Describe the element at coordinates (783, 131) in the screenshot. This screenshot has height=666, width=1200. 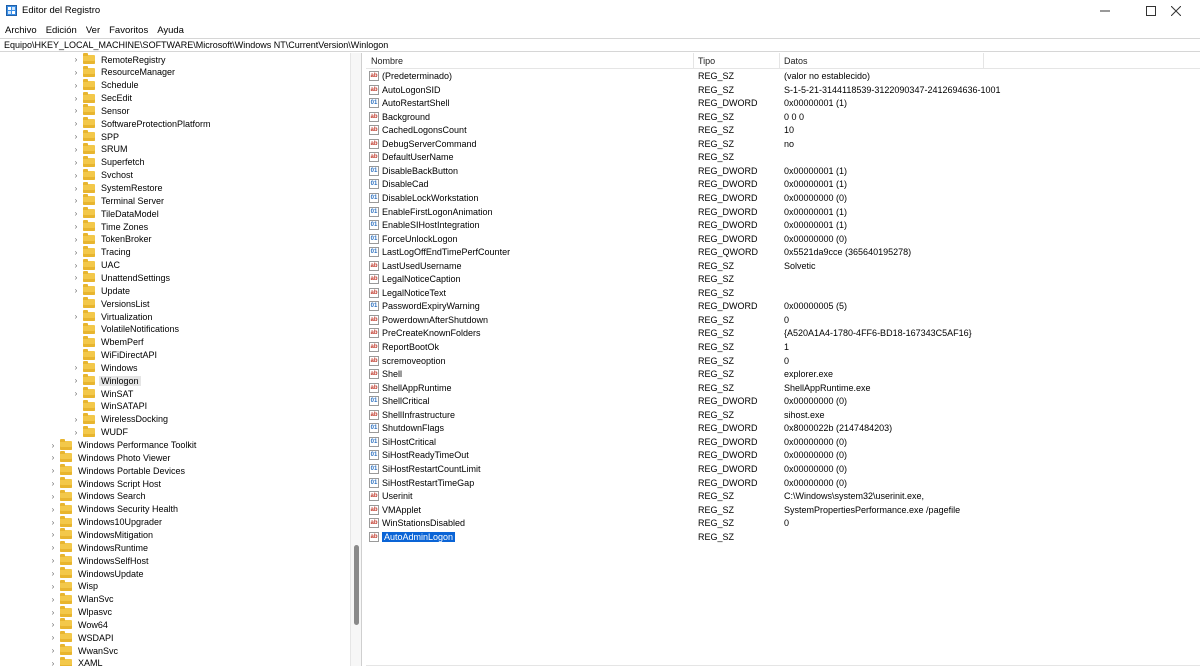
I see `value-row: ab CachedLogonsCount REG_SZ 10` at that location.